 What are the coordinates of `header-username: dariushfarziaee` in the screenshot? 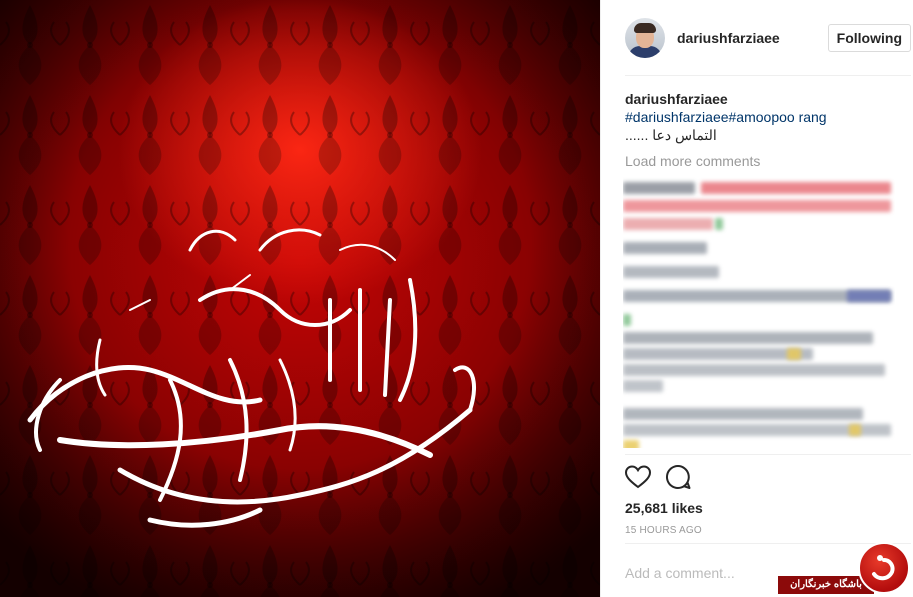 It's located at (728, 38).